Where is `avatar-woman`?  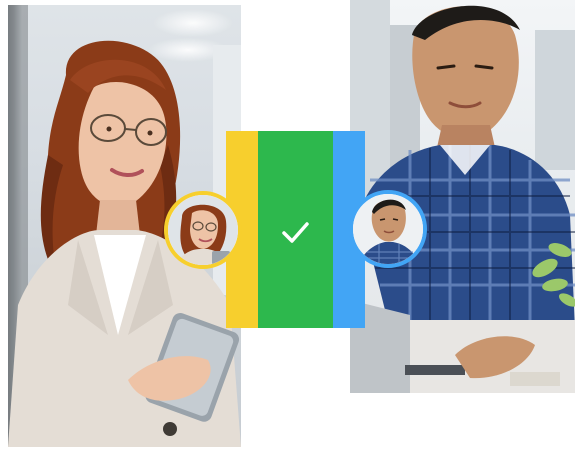
avatar-woman is located at coordinates (203, 230).